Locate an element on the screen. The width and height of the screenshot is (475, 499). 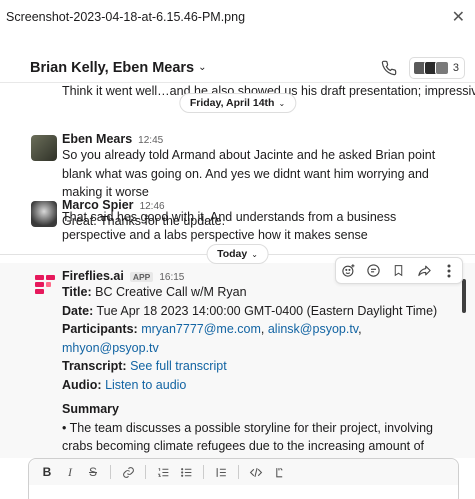
channel-name-button: Brian Kelly, Eben Mears ⌄ is located at coordinates (118, 68).